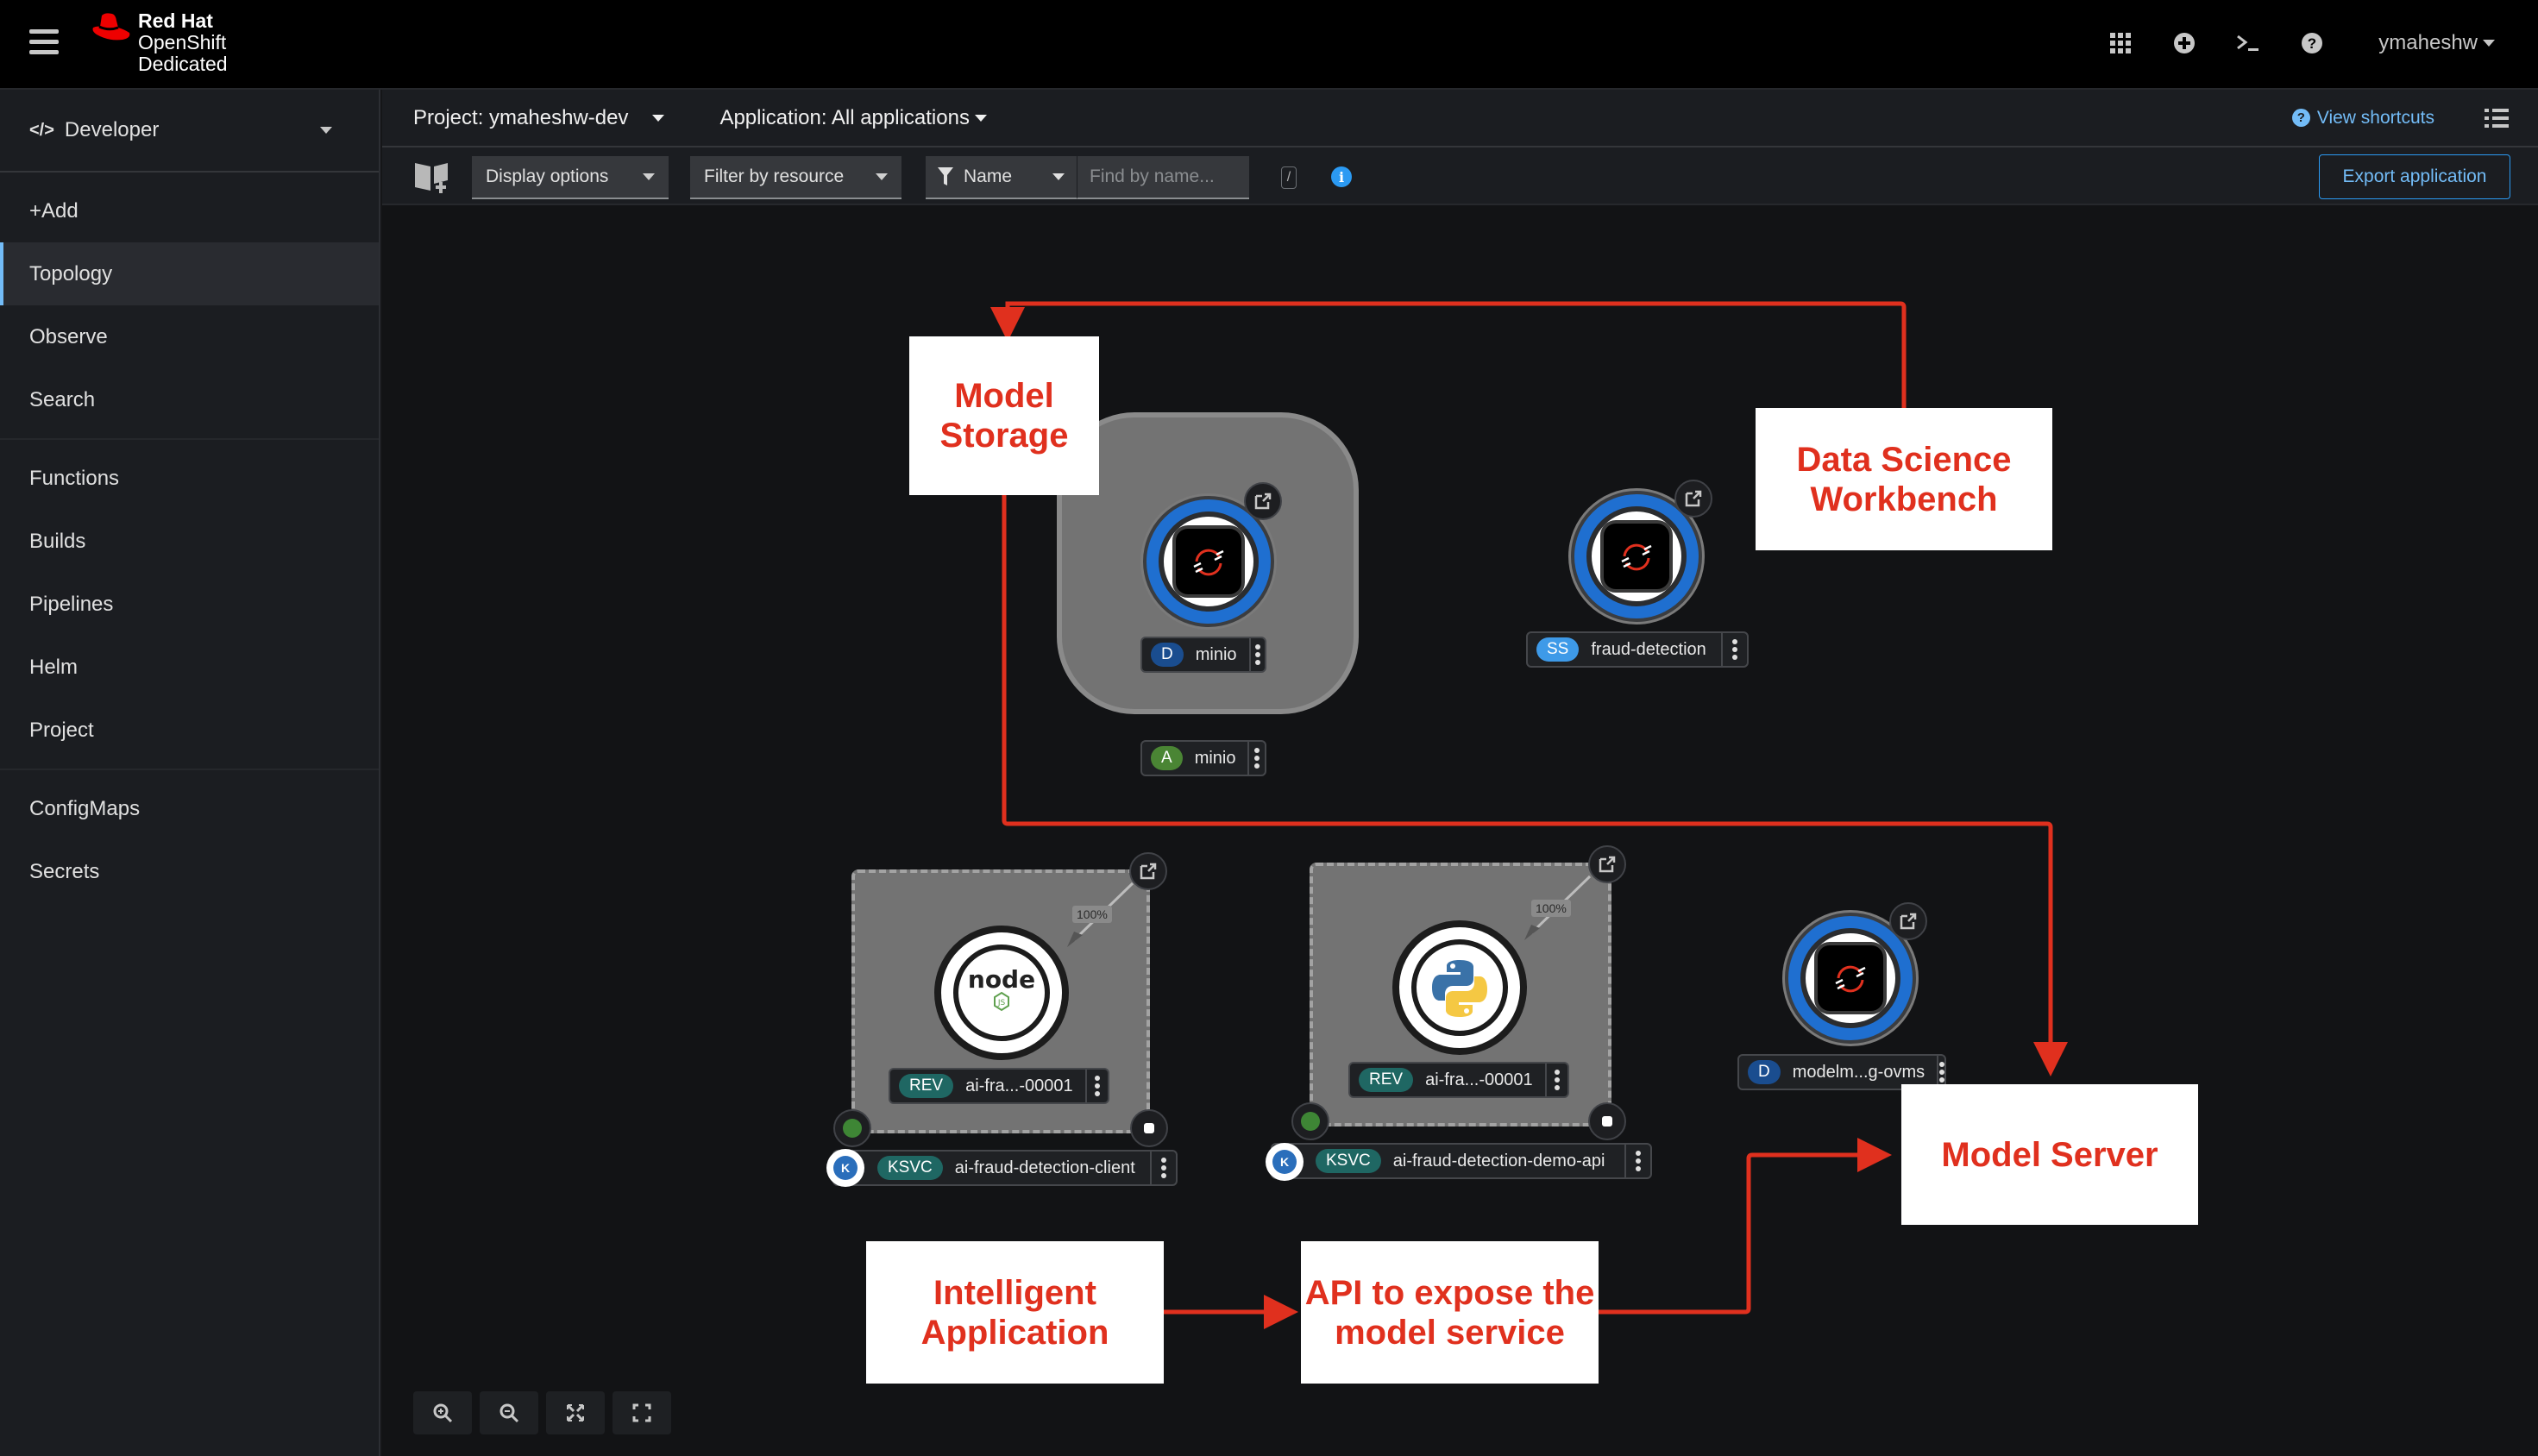 The height and width of the screenshot is (1456, 2538). Describe the element at coordinates (71, 604) in the screenshot. I see `sidebar-item-label: Pipelines` at that location.